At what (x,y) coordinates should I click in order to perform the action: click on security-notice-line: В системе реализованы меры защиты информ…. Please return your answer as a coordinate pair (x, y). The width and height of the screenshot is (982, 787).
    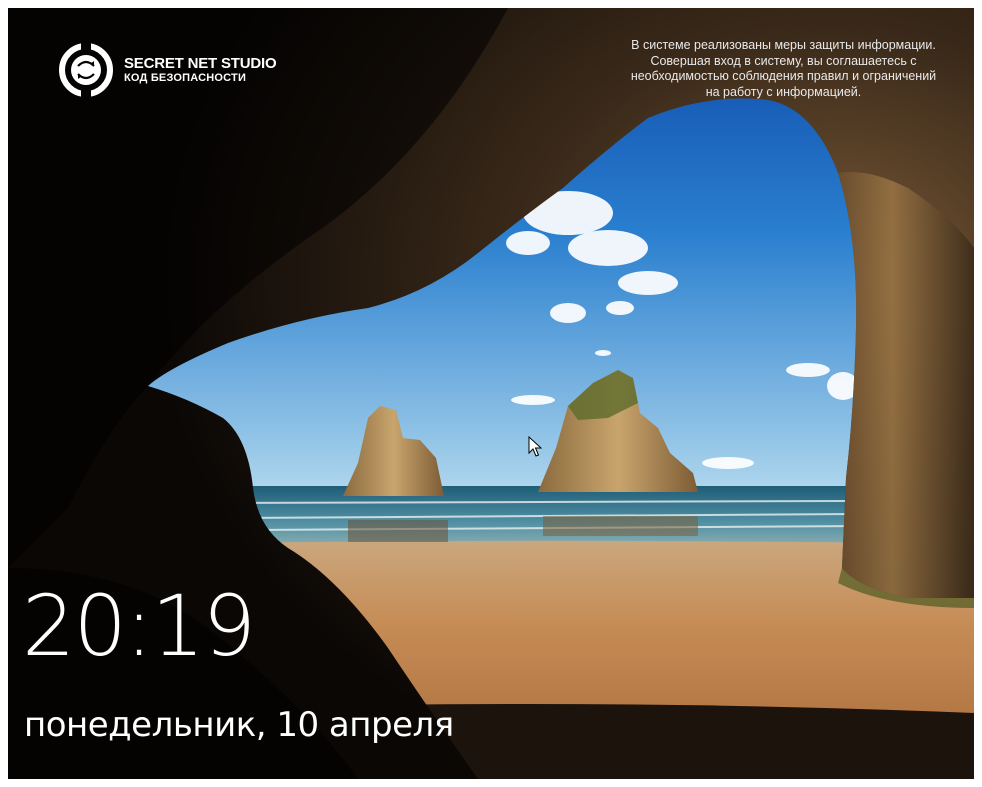
    Looking at the image, I should click on (783, 45).